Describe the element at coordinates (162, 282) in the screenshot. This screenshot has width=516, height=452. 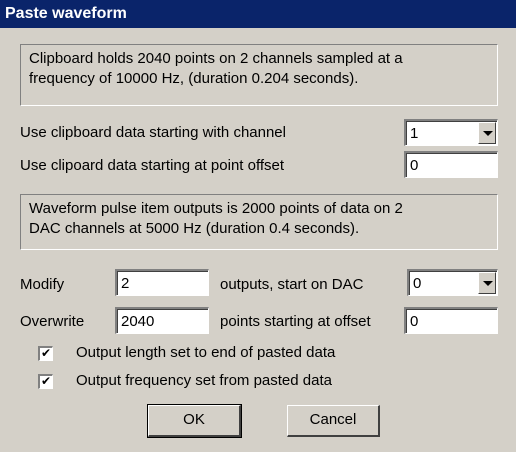
I see `modify-count-input: 2` at that location.